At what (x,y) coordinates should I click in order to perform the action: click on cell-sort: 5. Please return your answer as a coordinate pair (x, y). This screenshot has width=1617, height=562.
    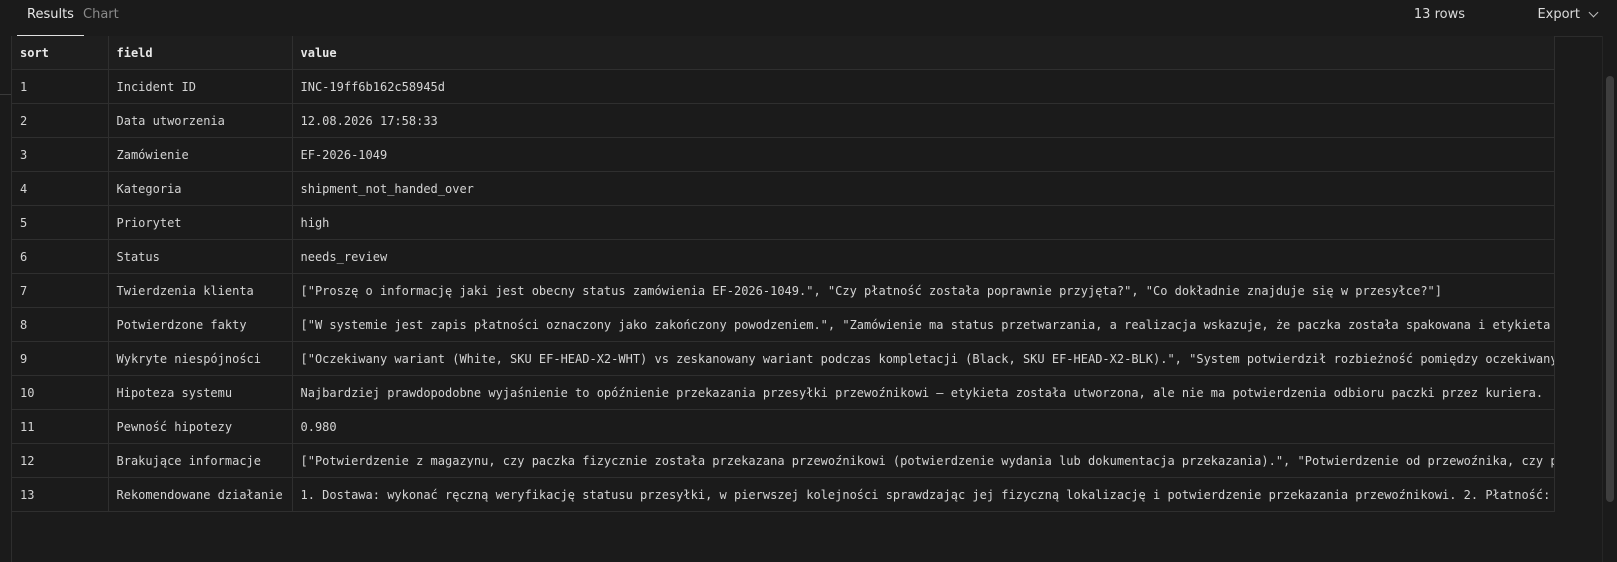
    Looking at the image, I should click on (60, 222).